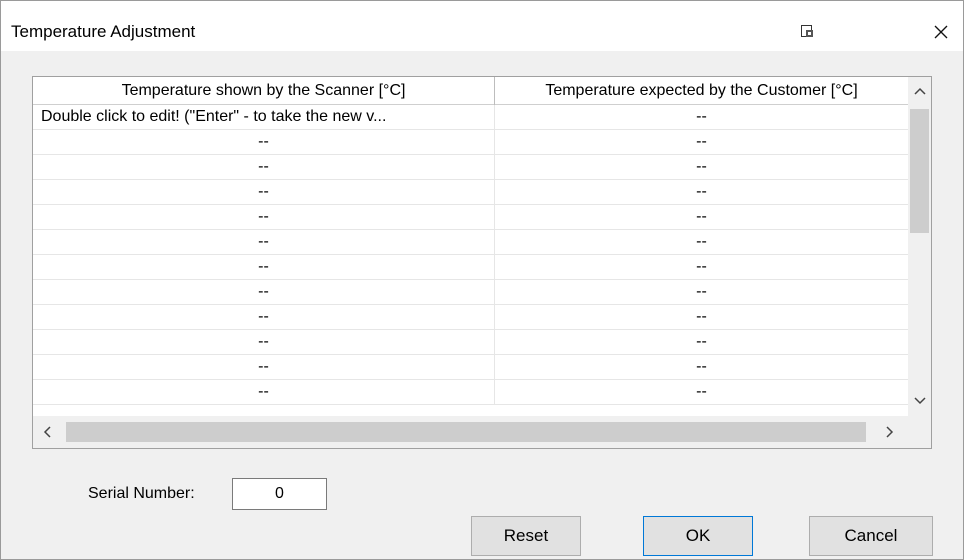 The height and width of the screenshot is (560, 964). I want to click on column-header-scanner: Temperature shown by the Scanner [°C], so click(264, 91).